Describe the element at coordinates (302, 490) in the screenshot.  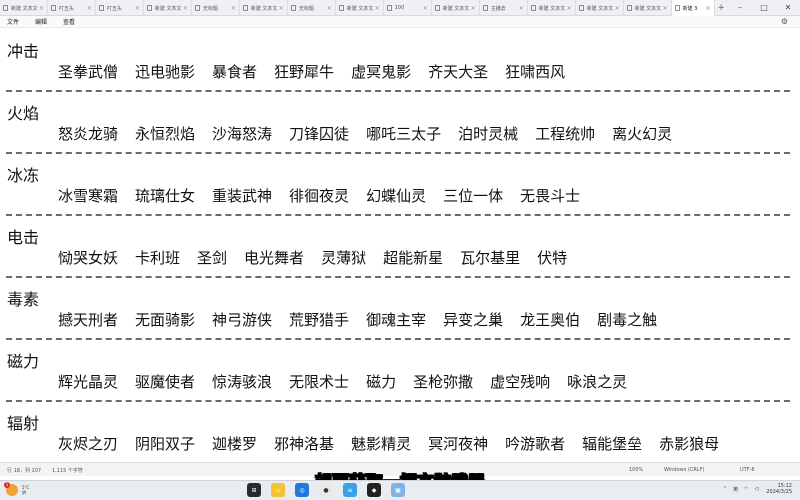
I see `edge-browser-icon: ◎` at that location.